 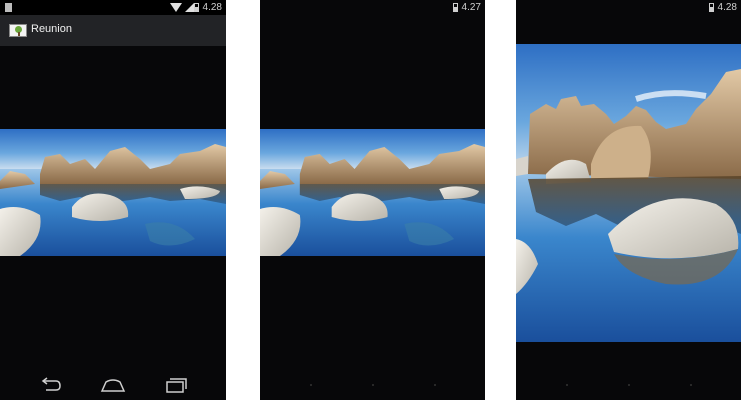 What do you see at coordinates (51, 29) in the screenshot?
I see `app-title: Reunion` at bounding box center [51, 29].